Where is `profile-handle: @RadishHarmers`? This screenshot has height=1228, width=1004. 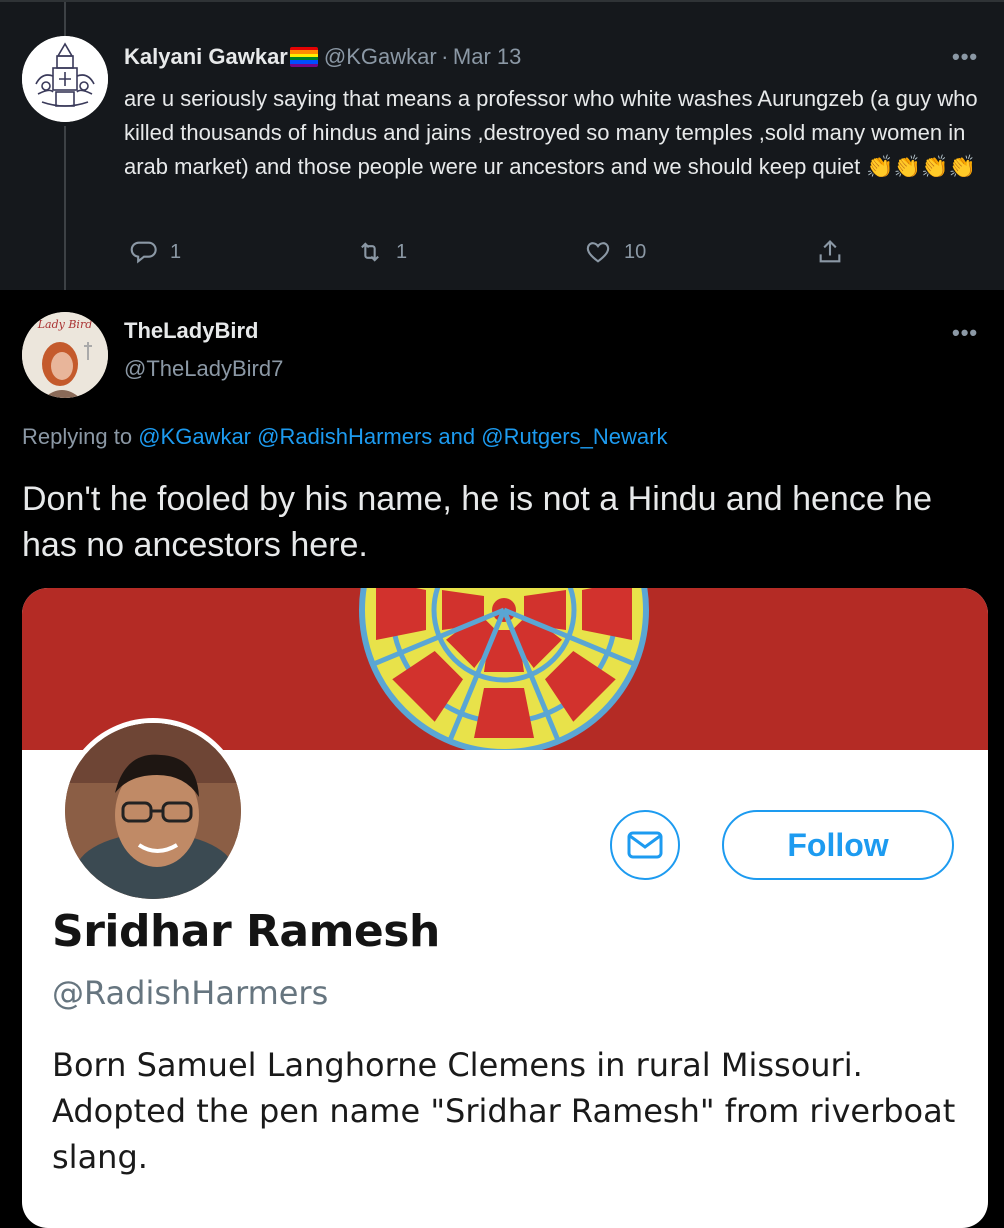
profile-handle: @RadishHarmers is located at coordinates (190, 993).